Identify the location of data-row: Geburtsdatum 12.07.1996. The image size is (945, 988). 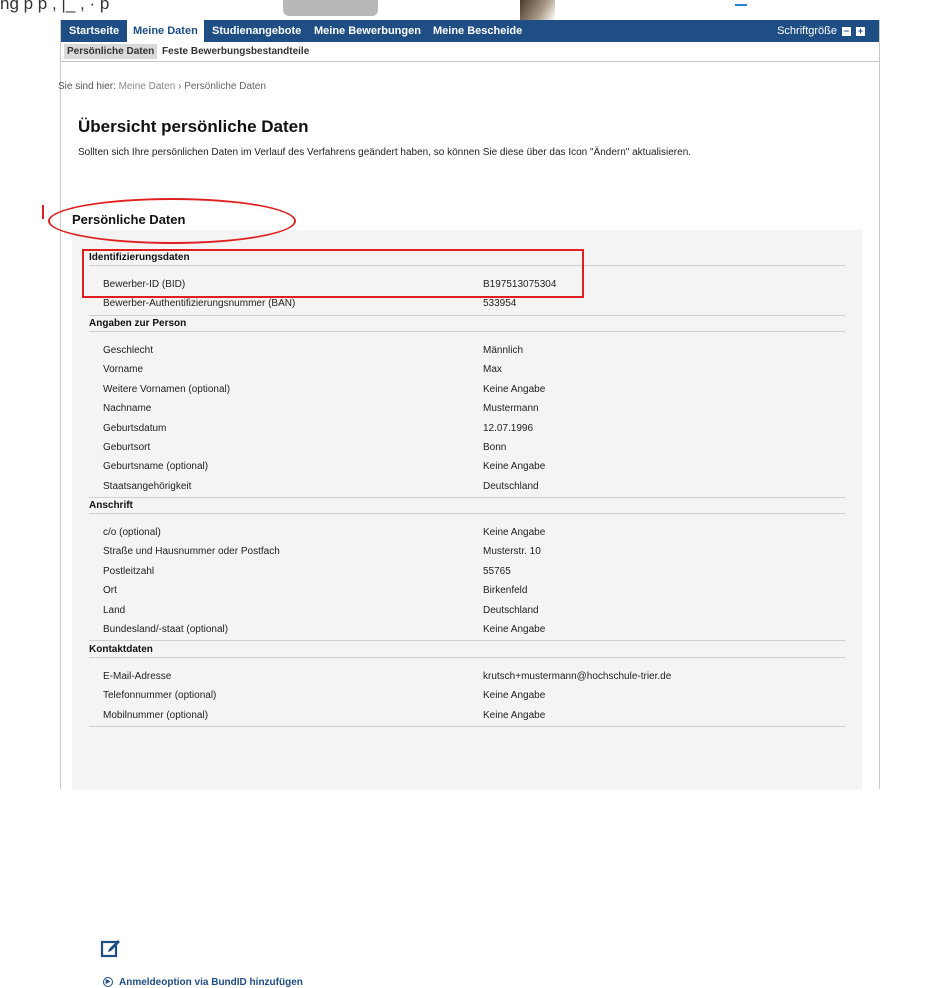
(474, 430).